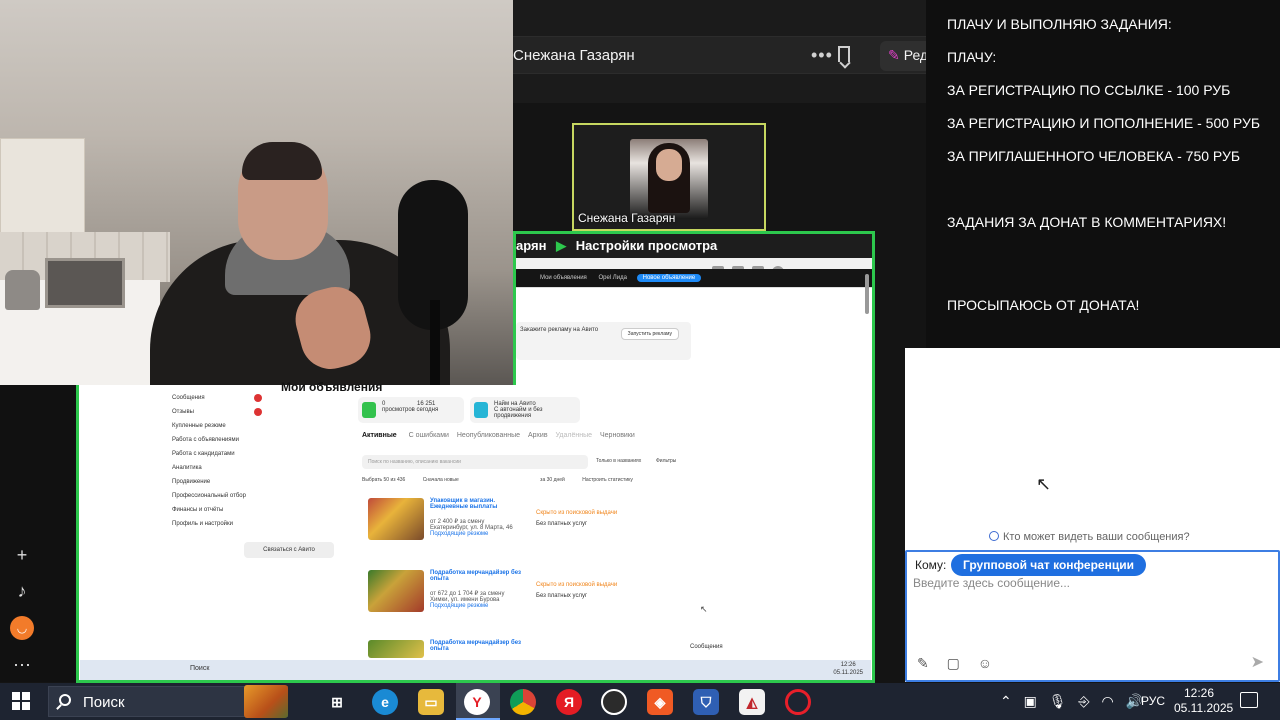 This screenshot has height=720, width=1280. I want to click on only-titles-checkbox: Только в названиях, so click(618, 461).